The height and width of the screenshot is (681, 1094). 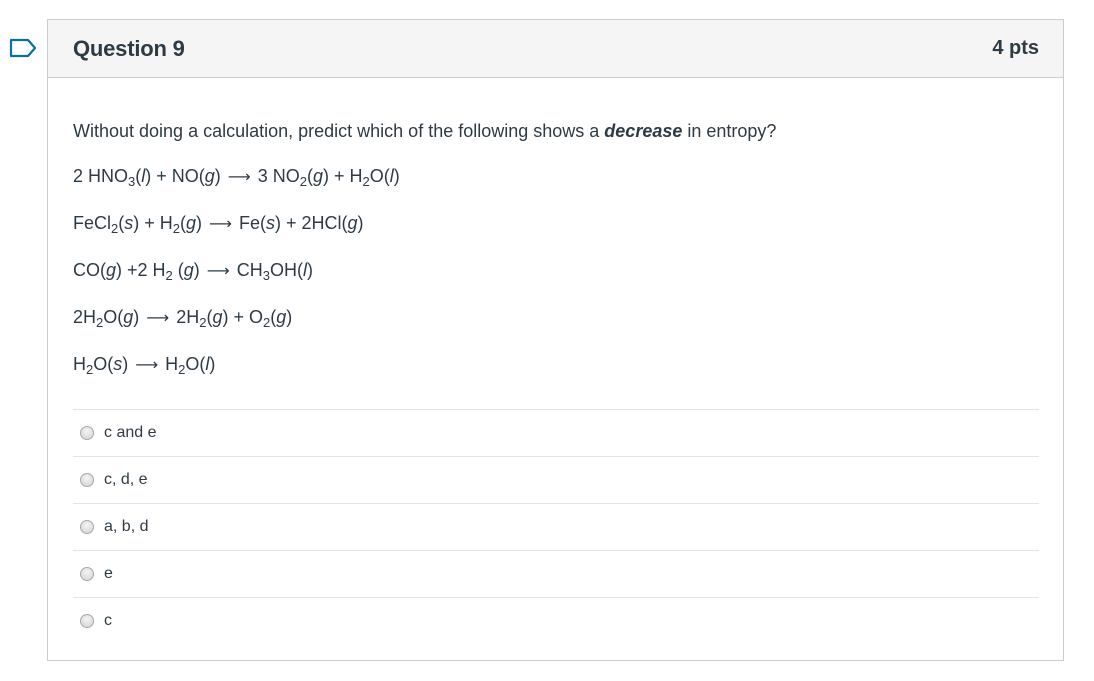 What do you see at coordinates (23, 48) in the screenshot?
I see `bookmark-flag-icon` at bounding box center [23, 48].